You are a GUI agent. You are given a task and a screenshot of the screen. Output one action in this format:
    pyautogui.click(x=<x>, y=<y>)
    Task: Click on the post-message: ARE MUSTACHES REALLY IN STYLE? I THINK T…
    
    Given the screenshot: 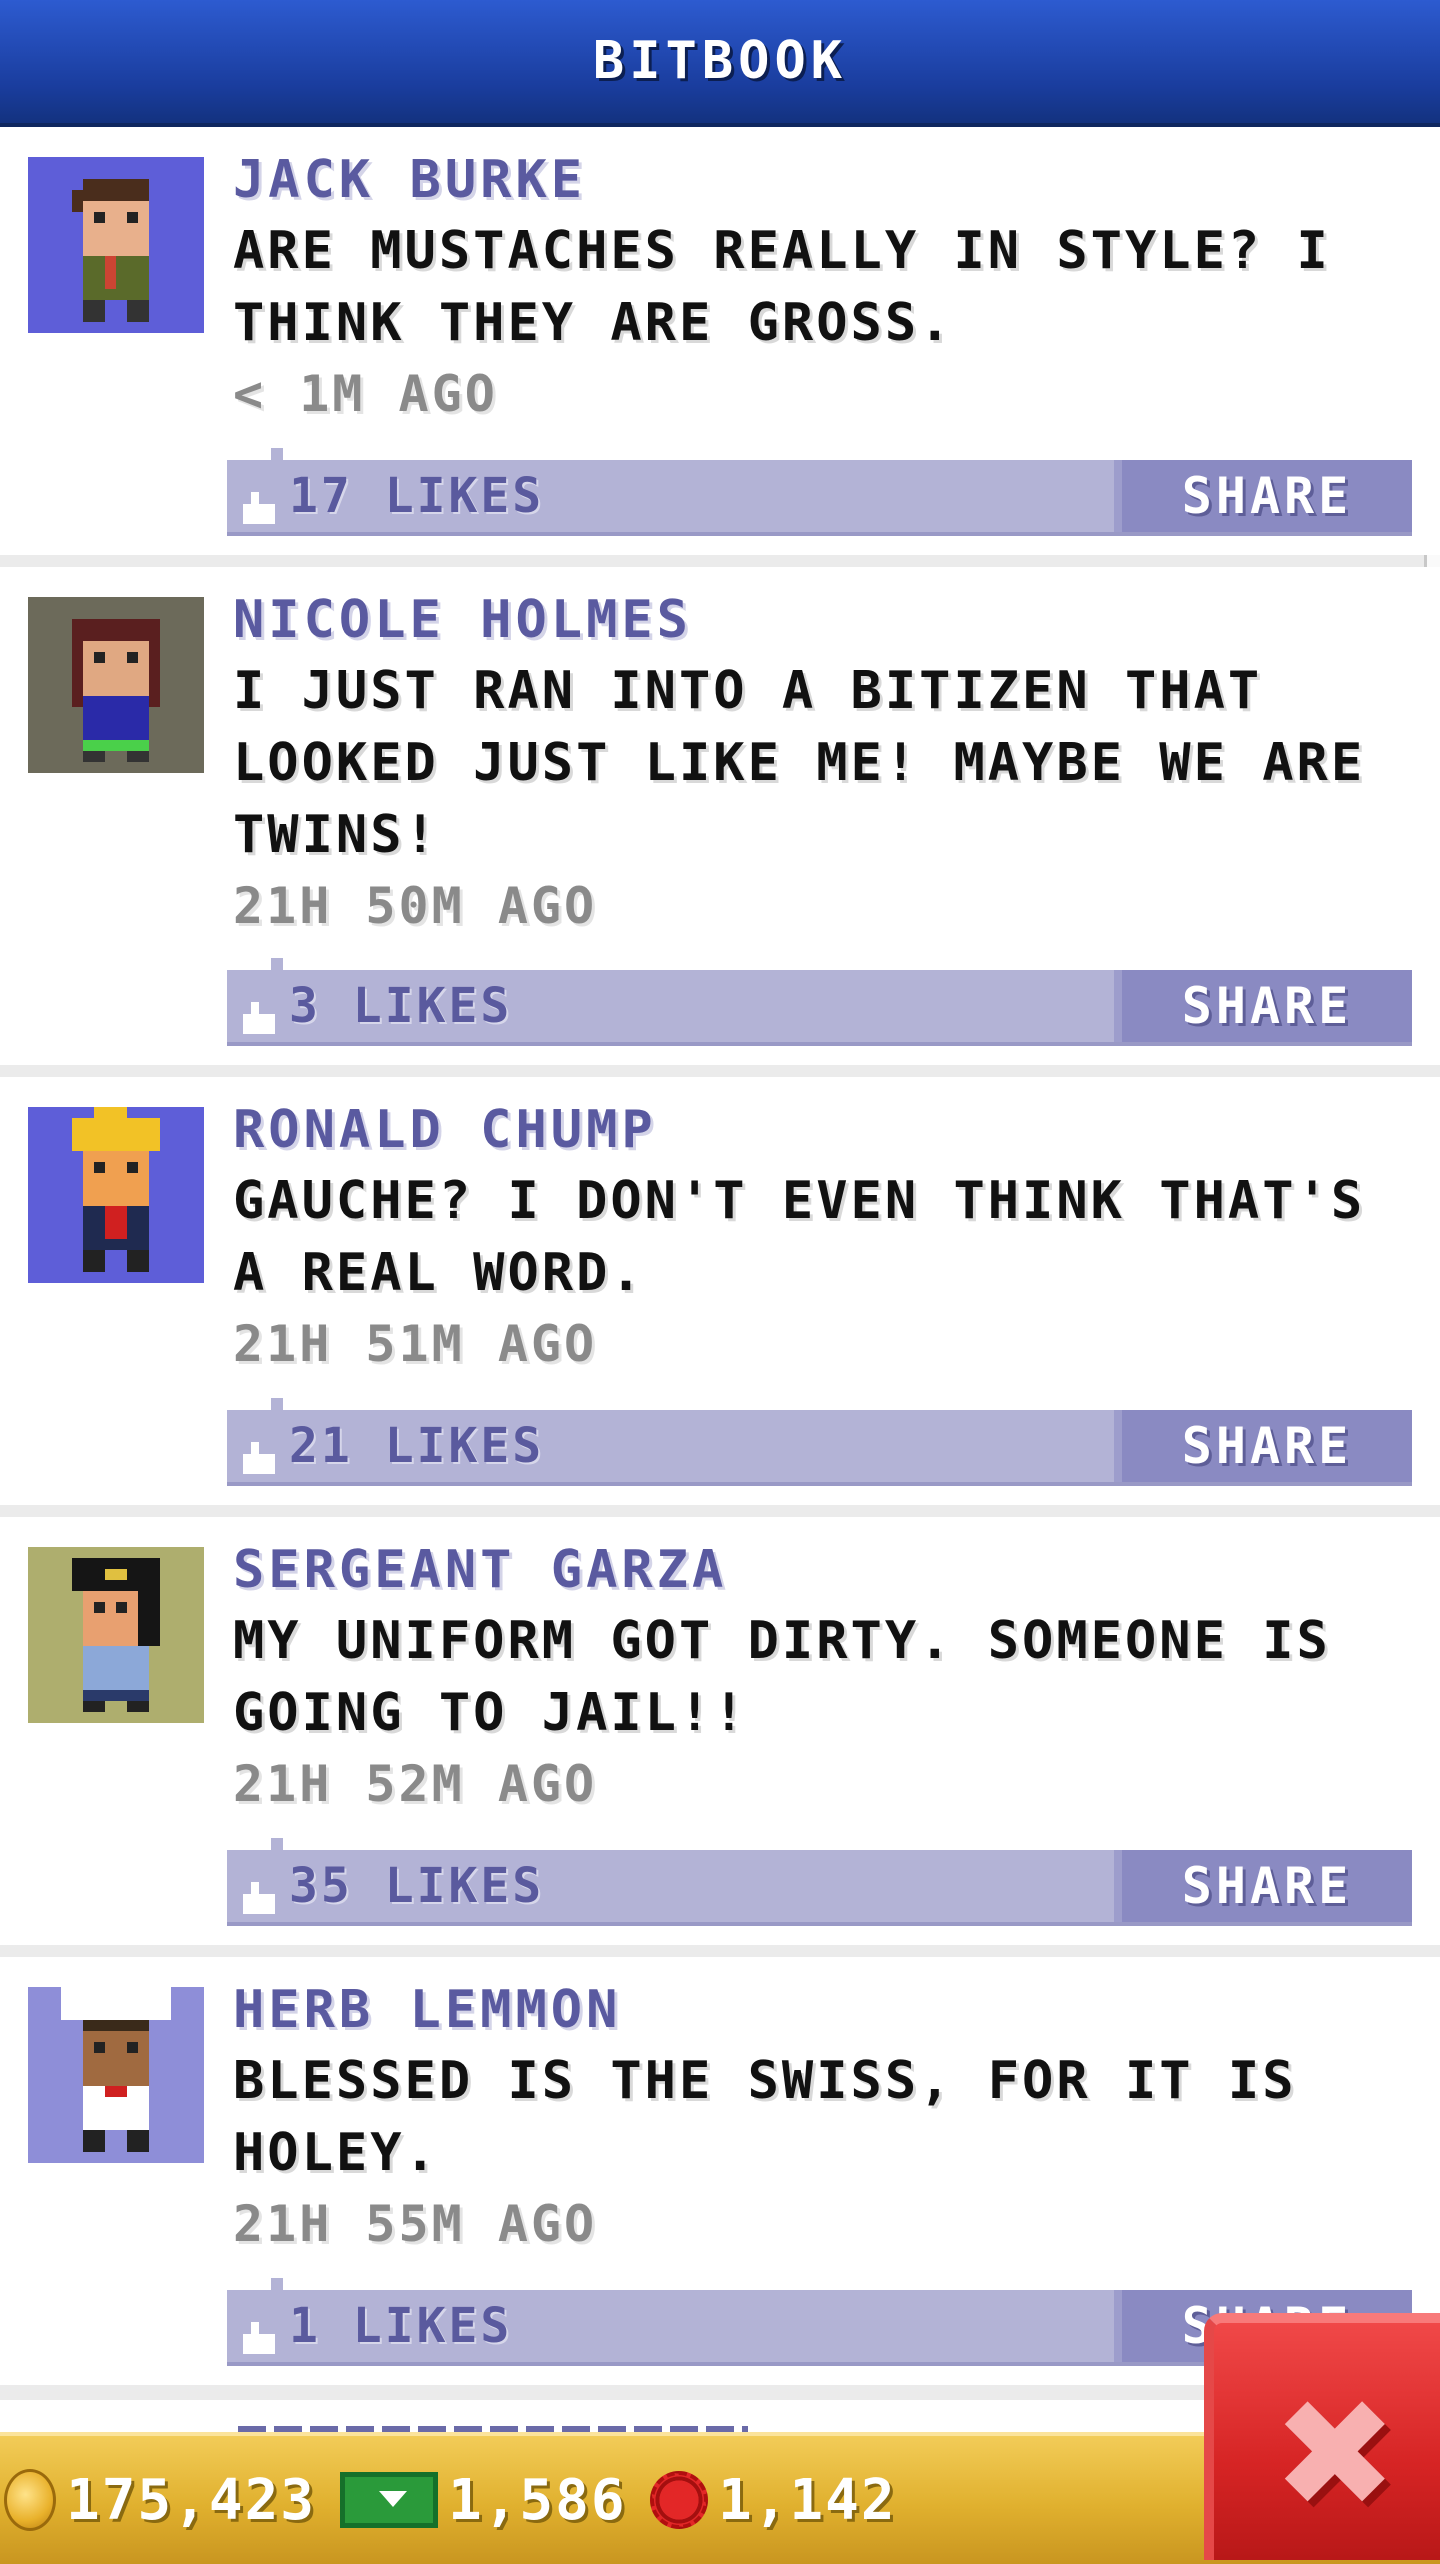 What is the action you would take?
    pyautogui.click(x=782, y=287)
    